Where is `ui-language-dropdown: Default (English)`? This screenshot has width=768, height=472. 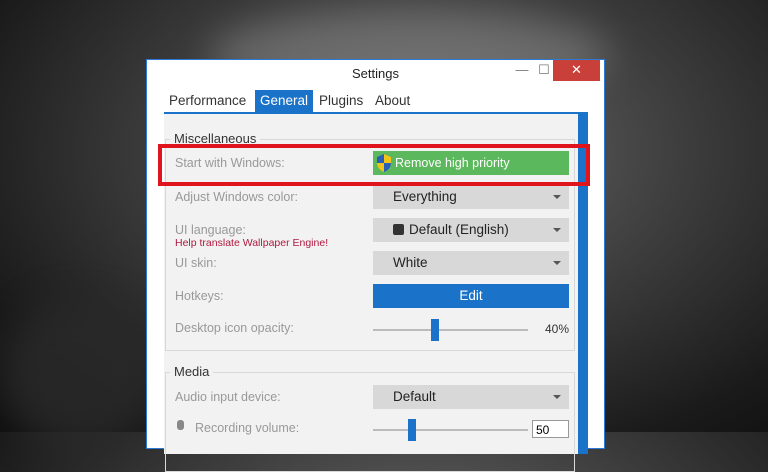
ui-language-dropdown: Default (English) is located at coordinates (471, 230).